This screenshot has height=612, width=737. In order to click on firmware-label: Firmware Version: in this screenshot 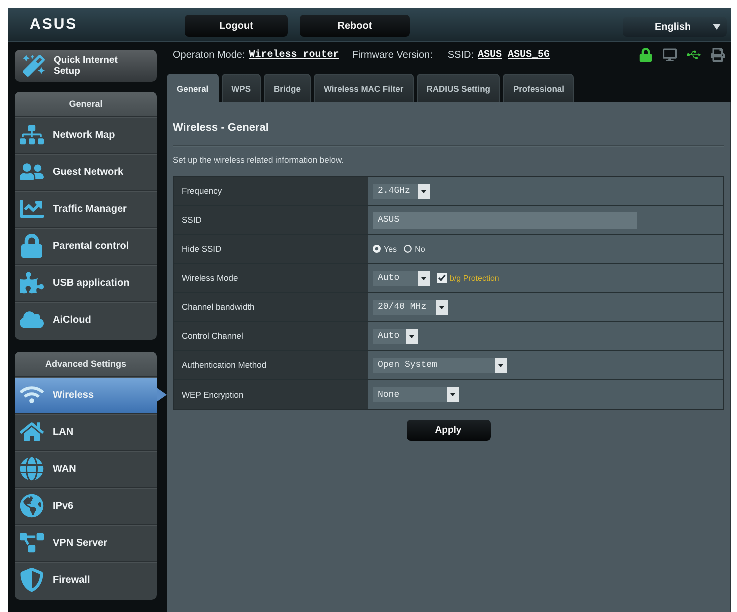, I will do `click(392, 55)`.